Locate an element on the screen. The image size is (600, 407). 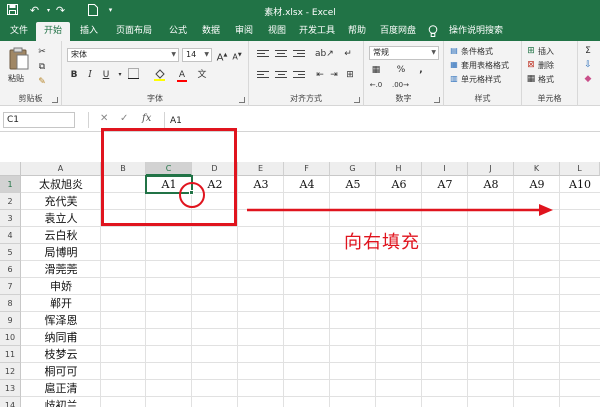
cancel-icon: ✕ is located at coordinates (104, 118).